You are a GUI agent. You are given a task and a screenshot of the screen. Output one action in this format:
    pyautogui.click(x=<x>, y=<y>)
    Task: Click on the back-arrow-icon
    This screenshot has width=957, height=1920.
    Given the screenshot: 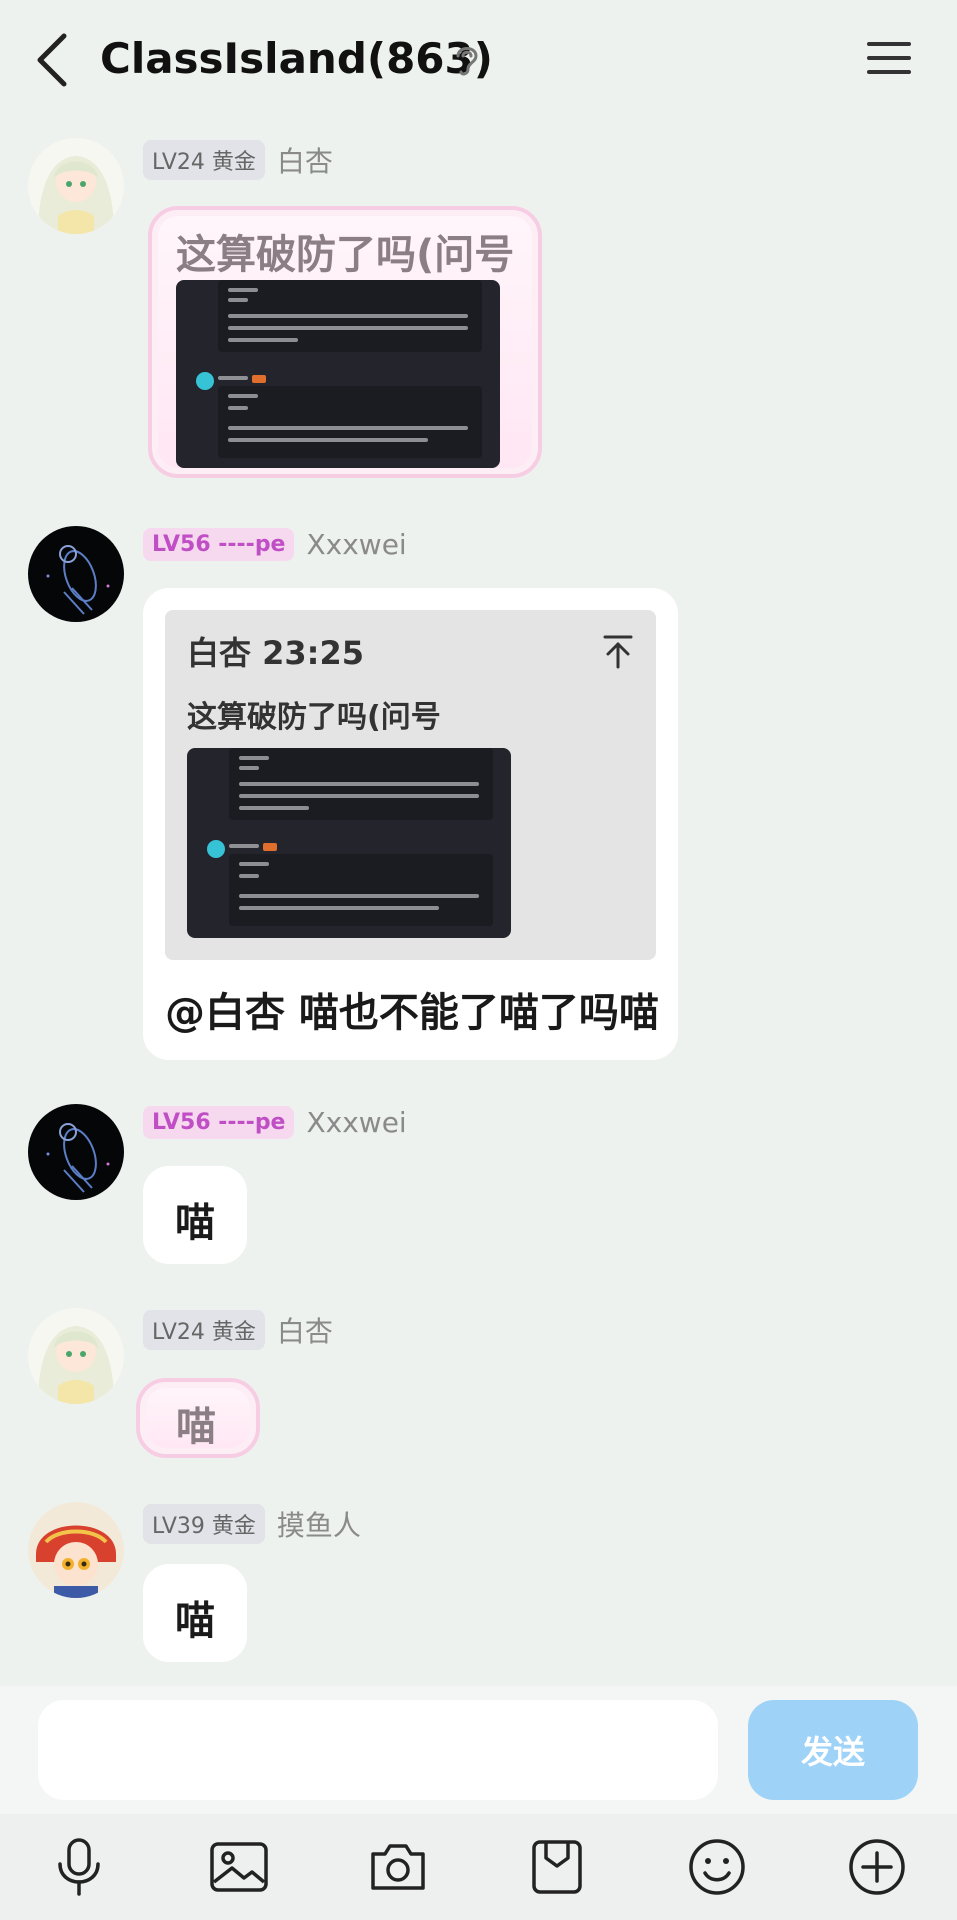 What is the action you would take?
    pyautogui.click(x=52, y=60)
    